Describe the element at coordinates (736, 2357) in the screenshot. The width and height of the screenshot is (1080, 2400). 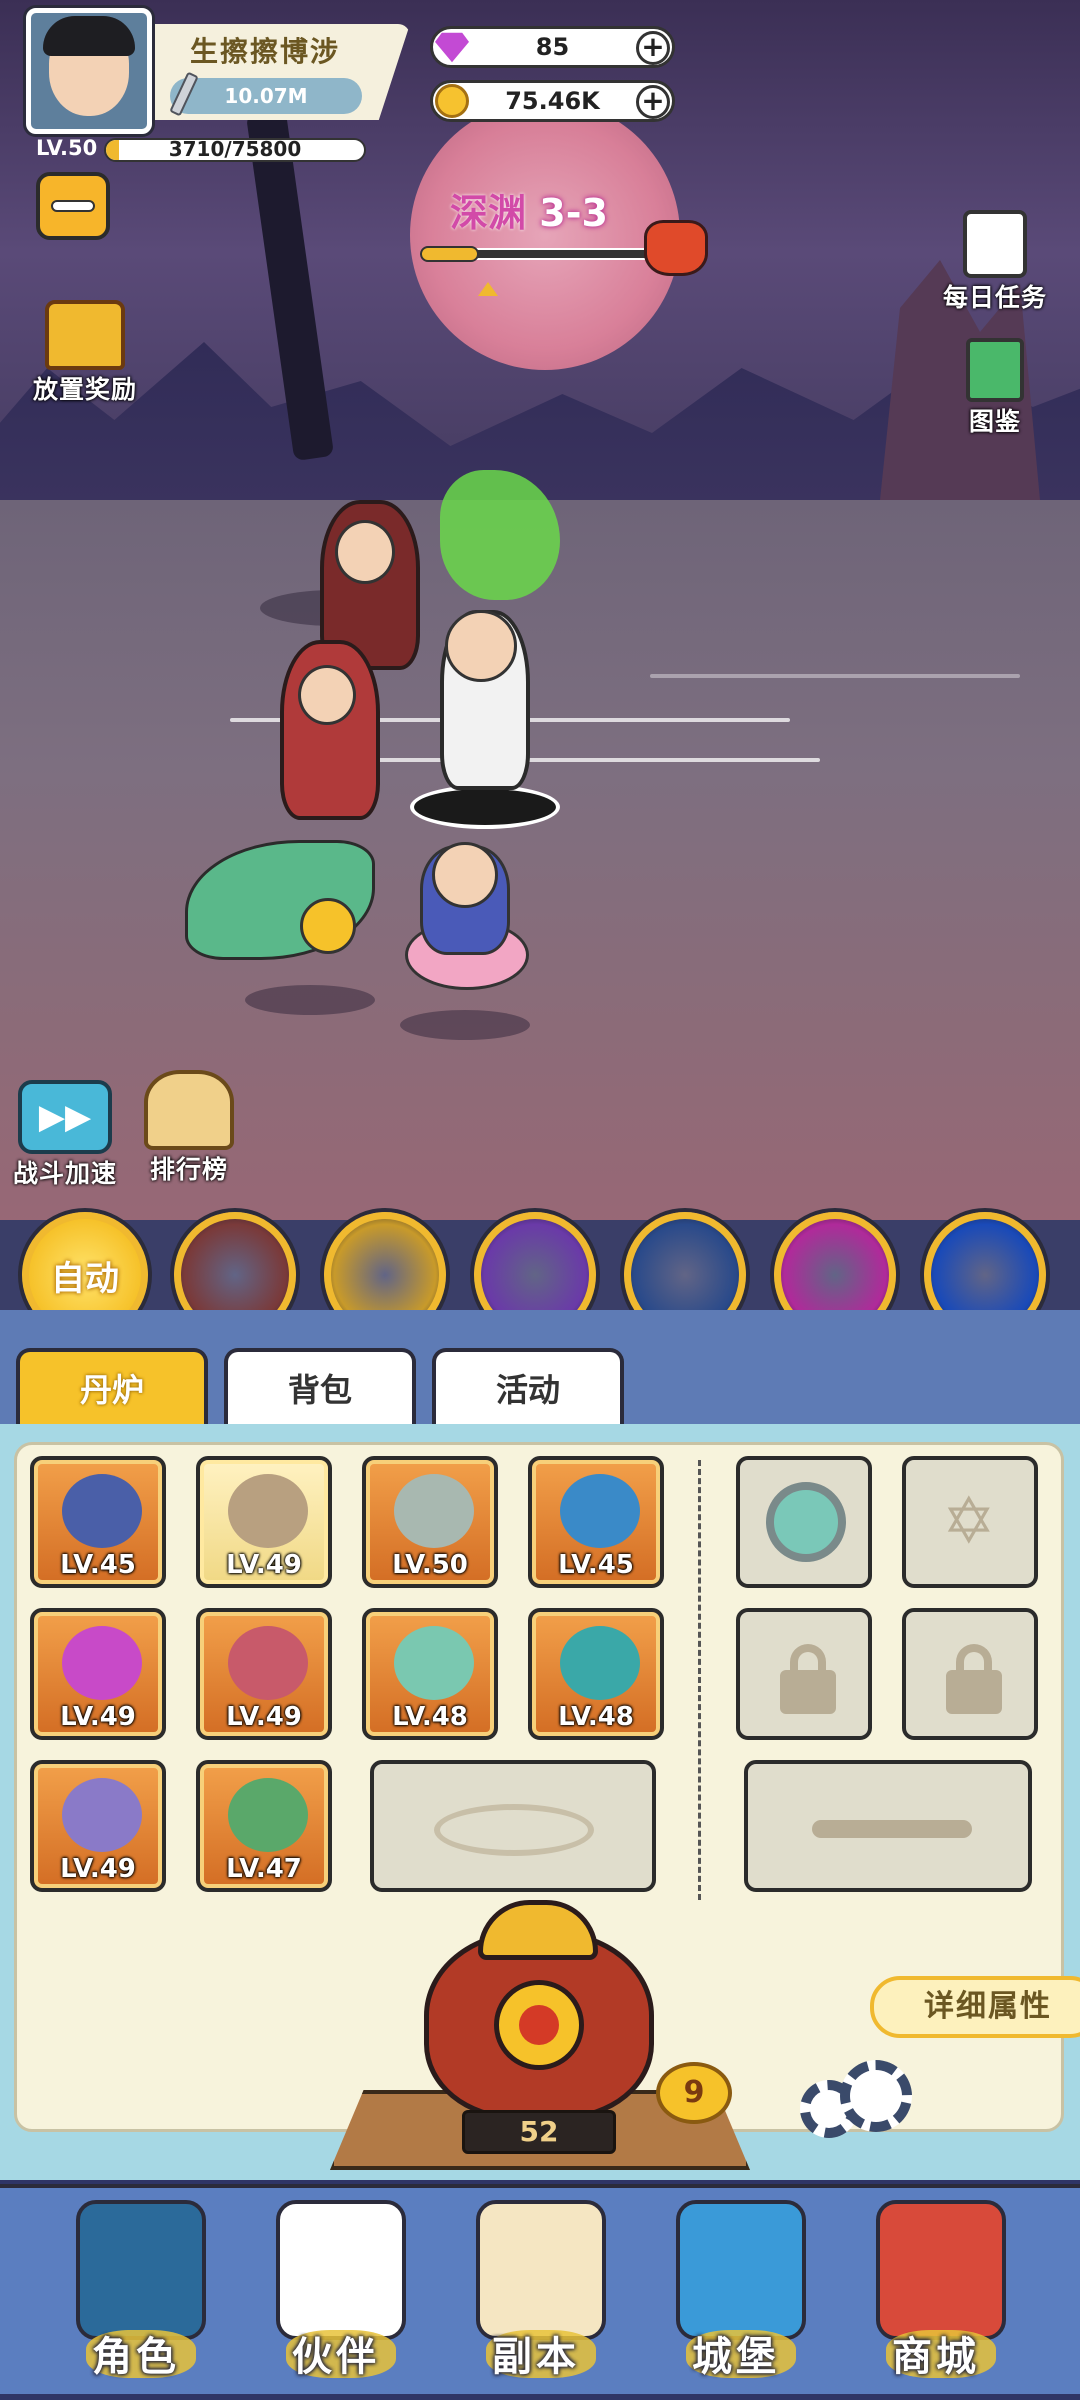
I see `nav-castle-label: 城堡` at that location.